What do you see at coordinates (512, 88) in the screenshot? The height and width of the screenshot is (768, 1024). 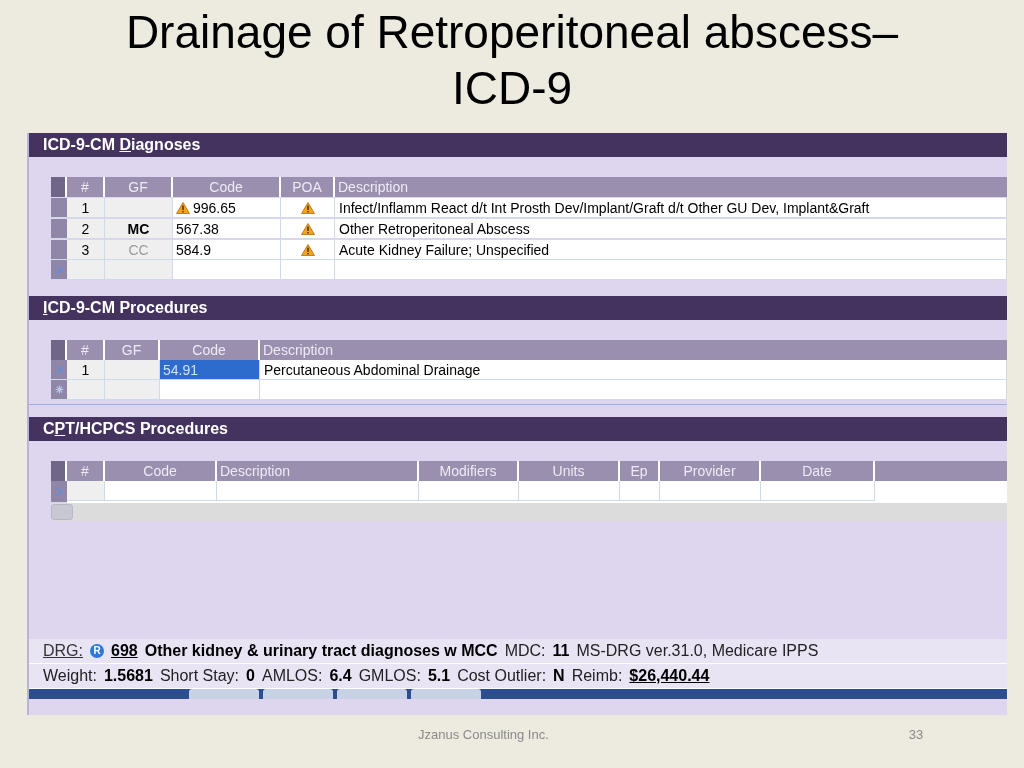 I see `slide-title: ICD-9` at bounding box center [512, 88].